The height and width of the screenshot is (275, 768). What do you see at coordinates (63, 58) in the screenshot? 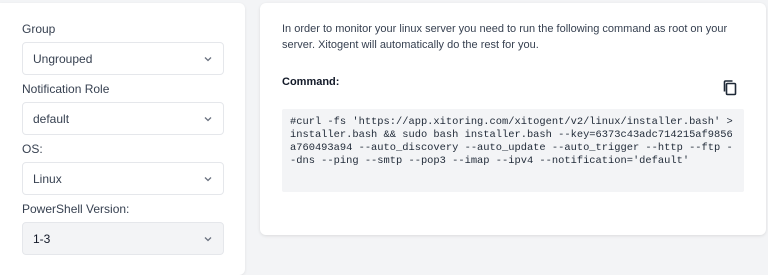
I see `group-select-value: Ungrouped` at bounding box center [63, 58].